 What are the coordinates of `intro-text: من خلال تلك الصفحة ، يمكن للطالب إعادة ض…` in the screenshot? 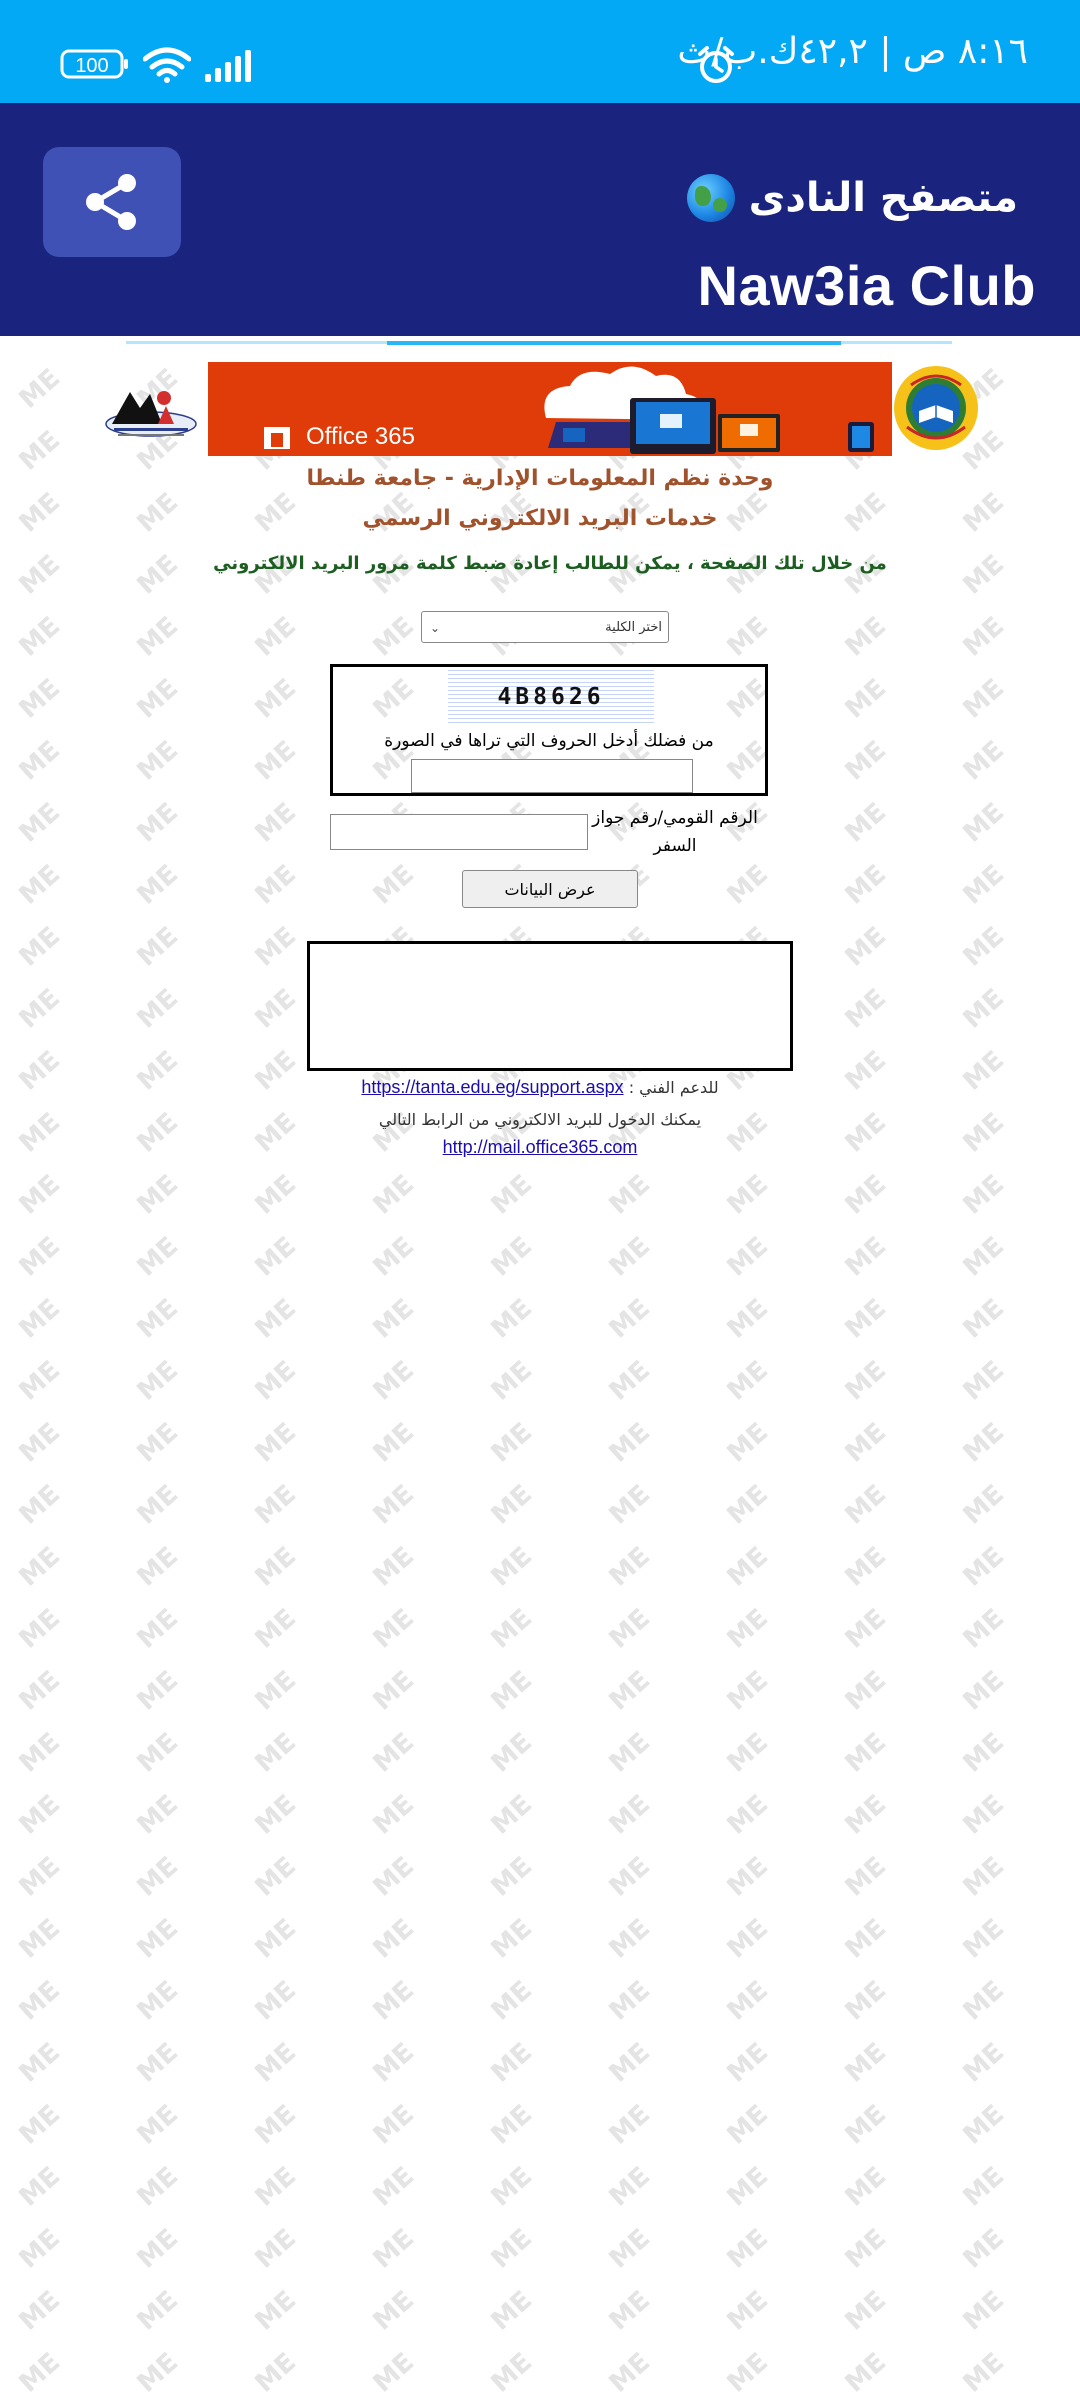 It's located at (550, 563).